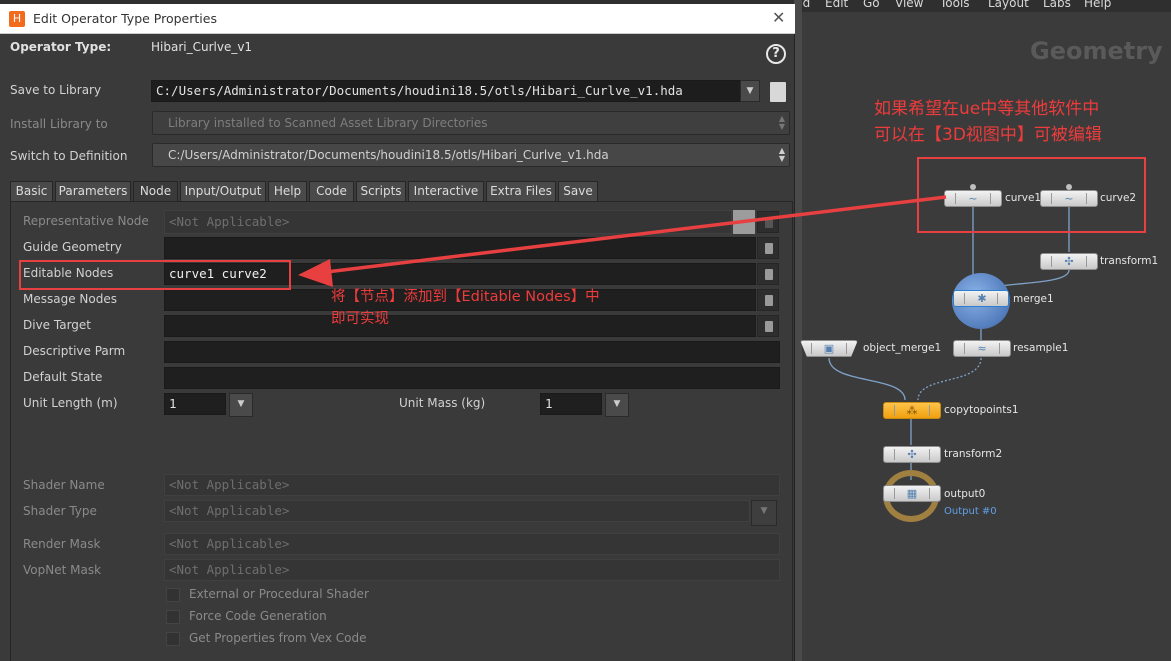 Image resolution: width=1171 pixels, height=661 pixels. What do you see at coordinates (622, 241) in the screenshot?
I see `annotation-arrow-icon` at bounding box center [622, 241].